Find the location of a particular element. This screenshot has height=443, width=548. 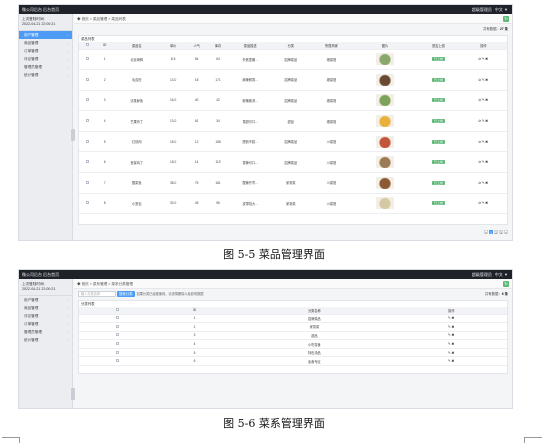

column-header: 图片 is located at coordinates (385, 46).